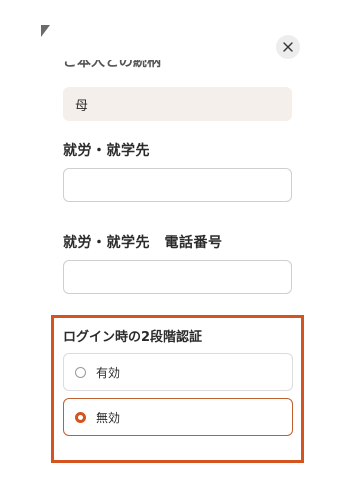  What do you see at coordinates (108, 372) in the screenshot?
I see `option-label: 有効` at bounding box center [108, 372].